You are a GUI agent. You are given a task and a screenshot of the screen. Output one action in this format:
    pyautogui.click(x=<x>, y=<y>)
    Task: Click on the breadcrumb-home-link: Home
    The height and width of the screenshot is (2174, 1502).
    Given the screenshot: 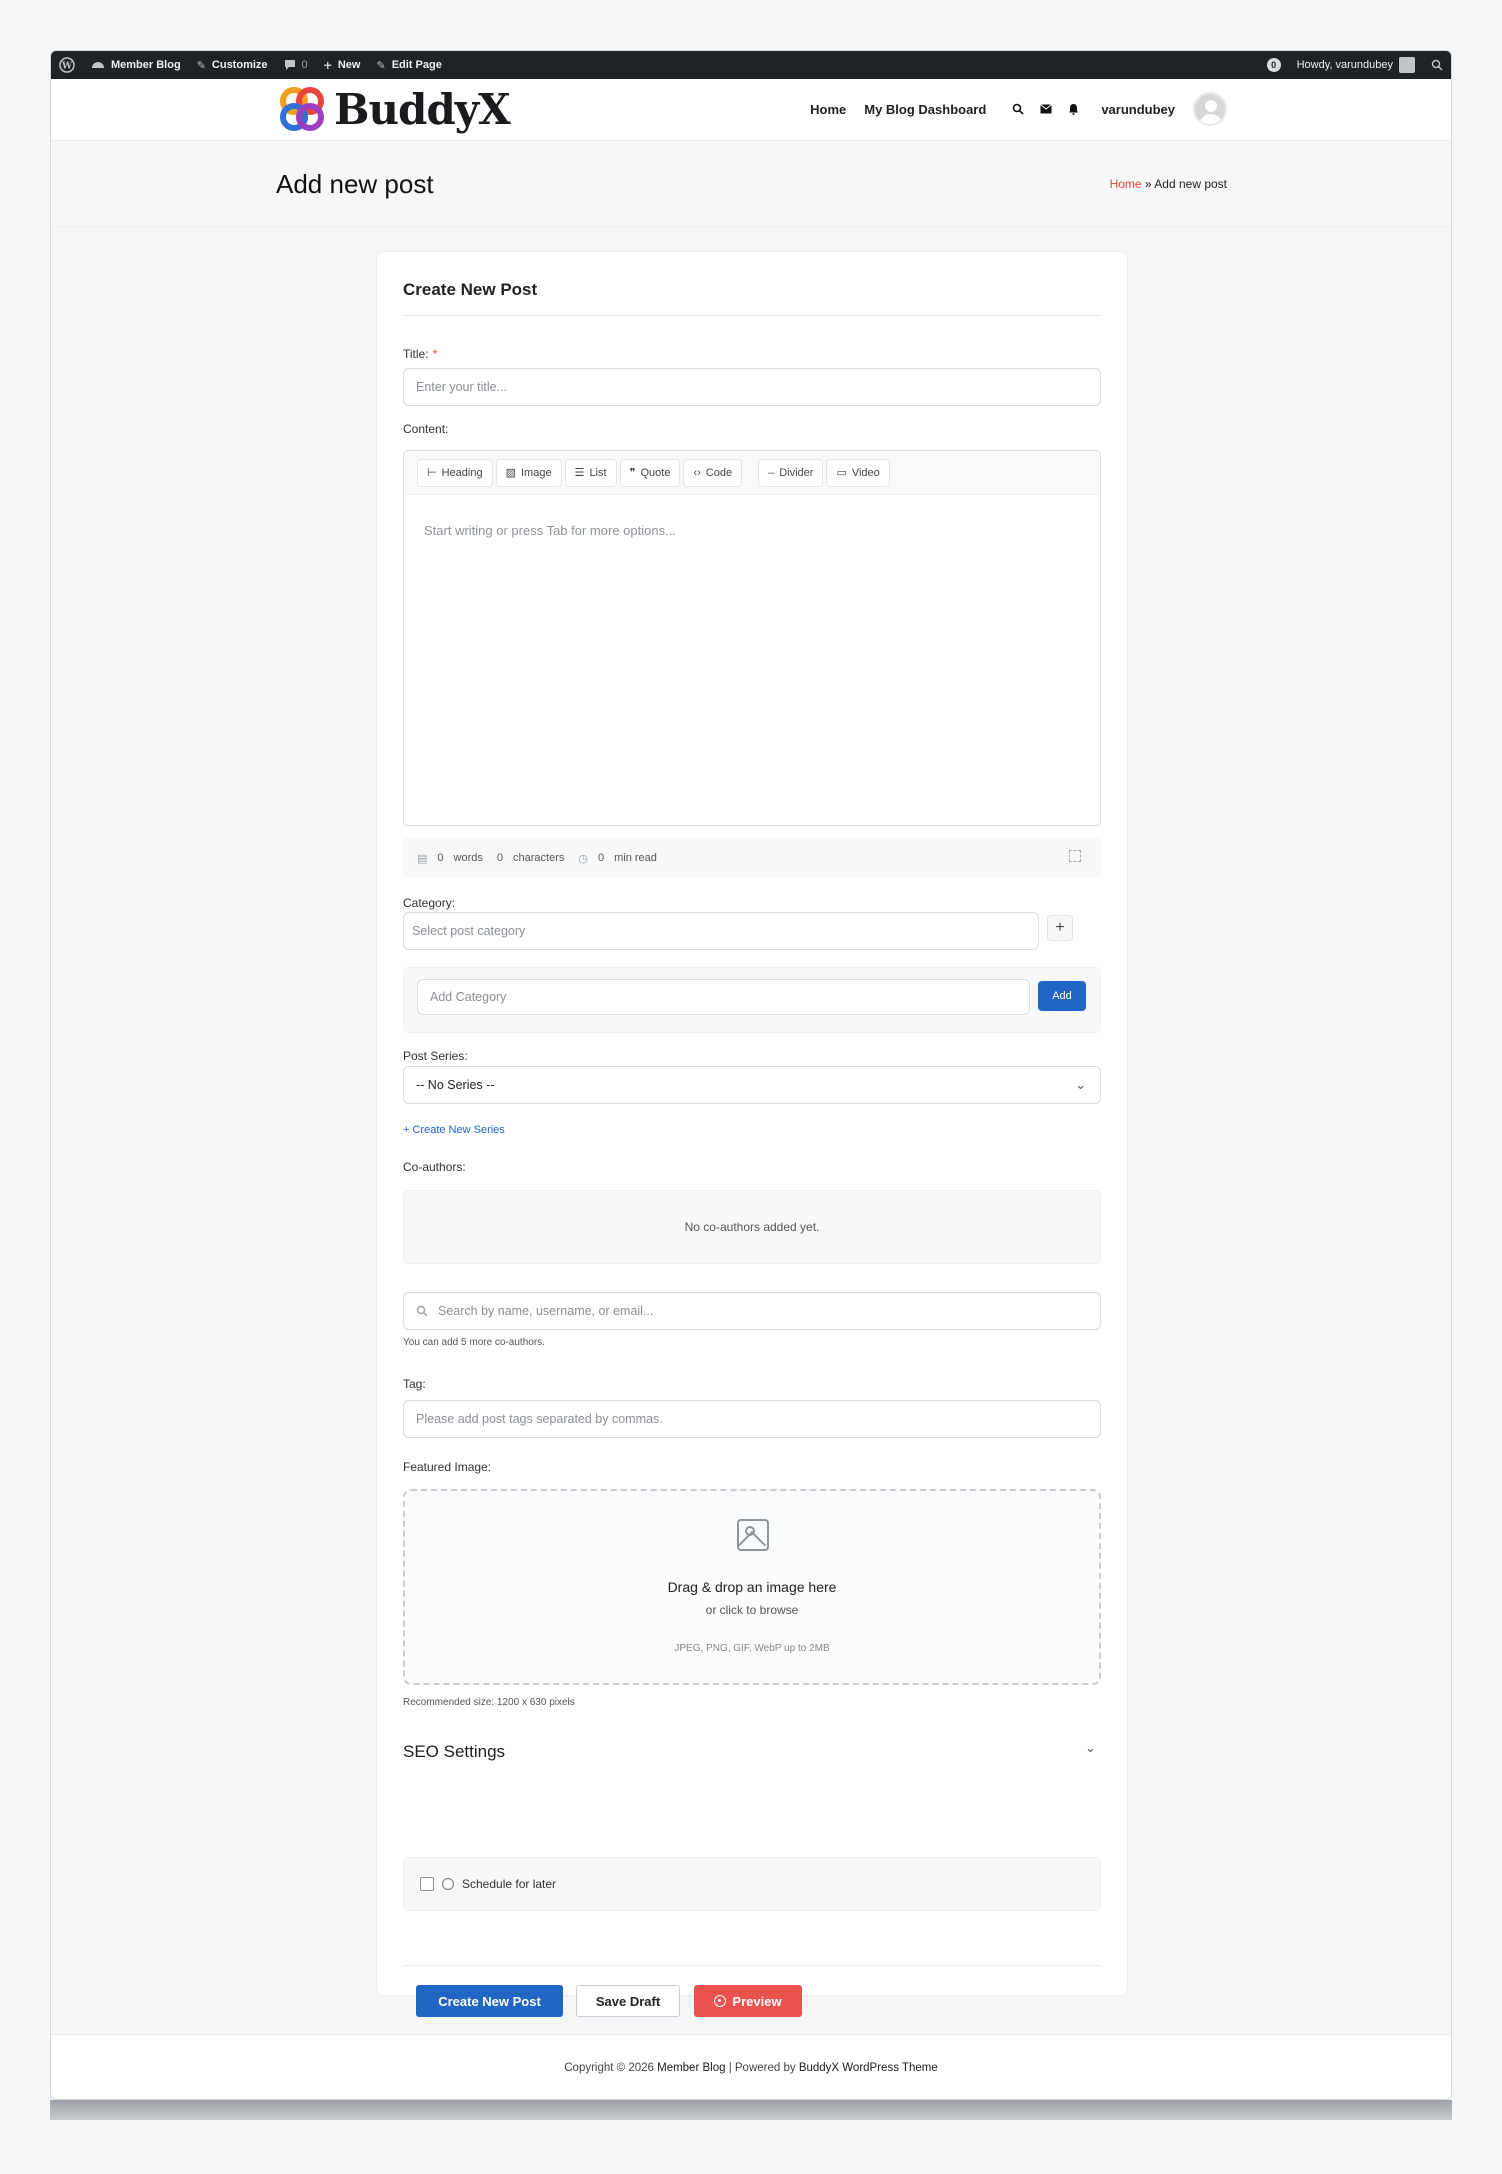 What is the action you would take?
    pyautogui.click(x=1126, y=184)
    